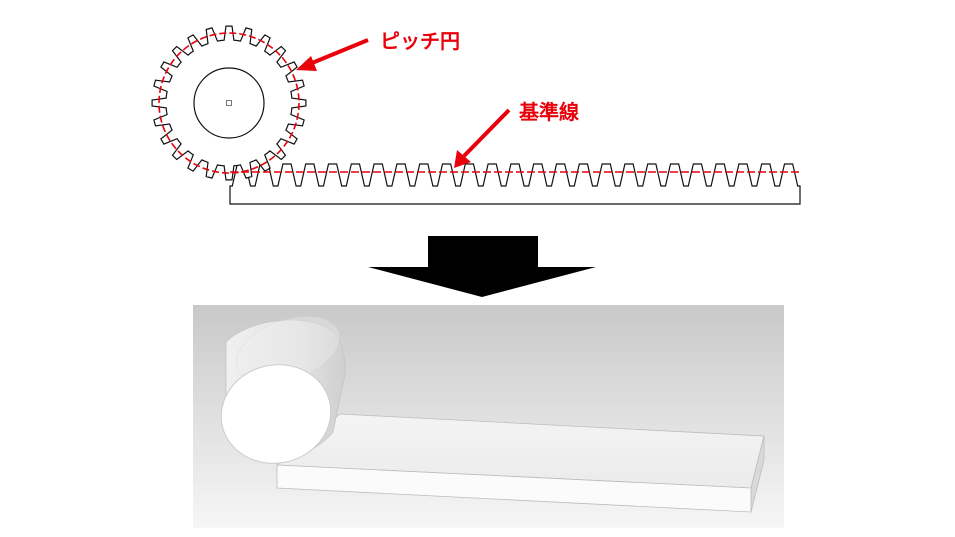 Image resolution: width=955 pixels, height=537 pixels. Describe the element at coordinates (420, 41) in the screenshot. I see `pitch-circle-label: ピッチ円` at that location.